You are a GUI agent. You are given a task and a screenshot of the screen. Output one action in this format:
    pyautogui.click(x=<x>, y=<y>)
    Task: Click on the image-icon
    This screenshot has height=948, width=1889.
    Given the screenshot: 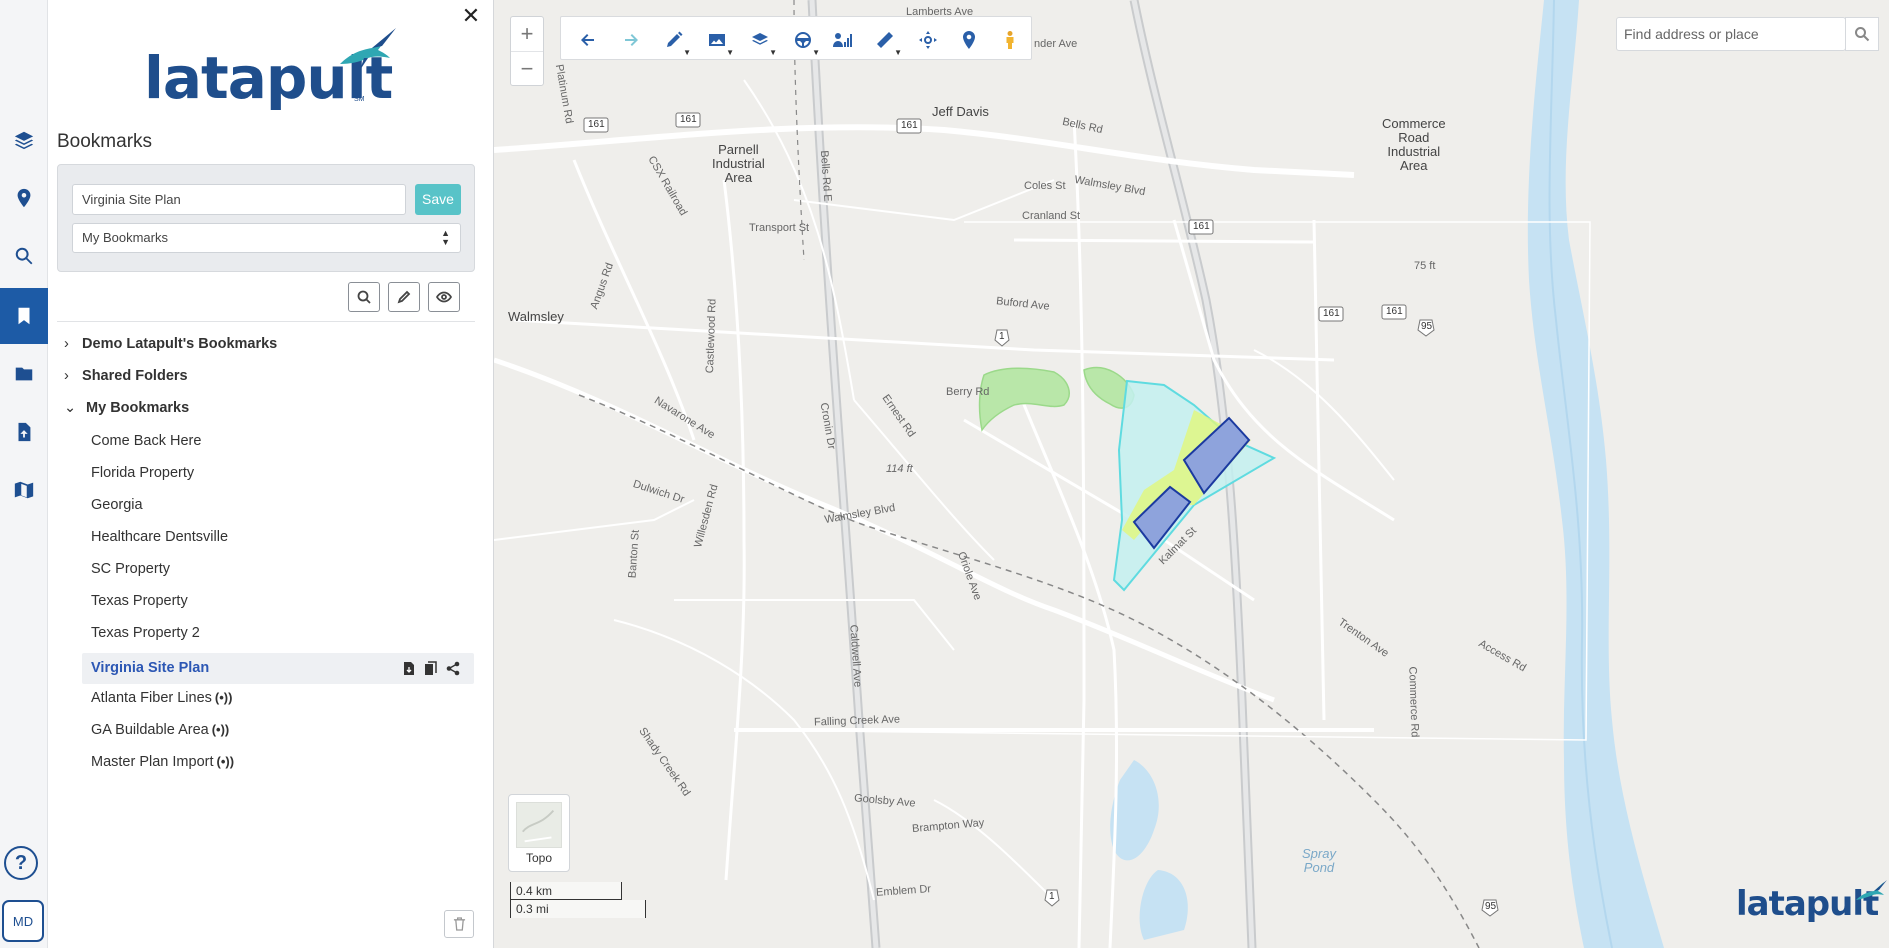 What is the action you would take?
    pyautogui.click(x=717, y=40)
    